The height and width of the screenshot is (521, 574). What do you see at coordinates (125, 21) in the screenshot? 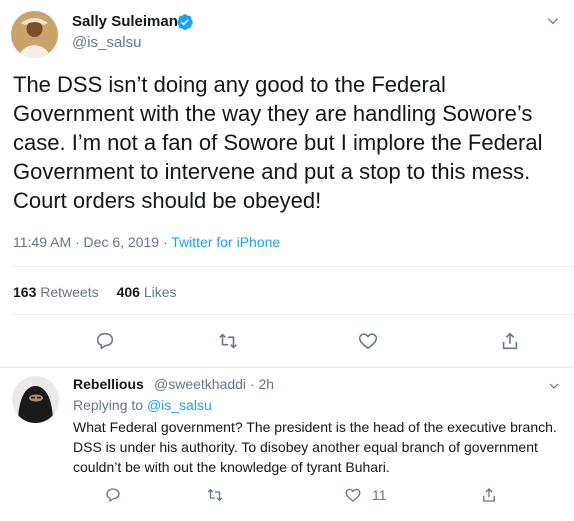
I see `author-name: Sally Suleiman` at bounding box center [125, 21].